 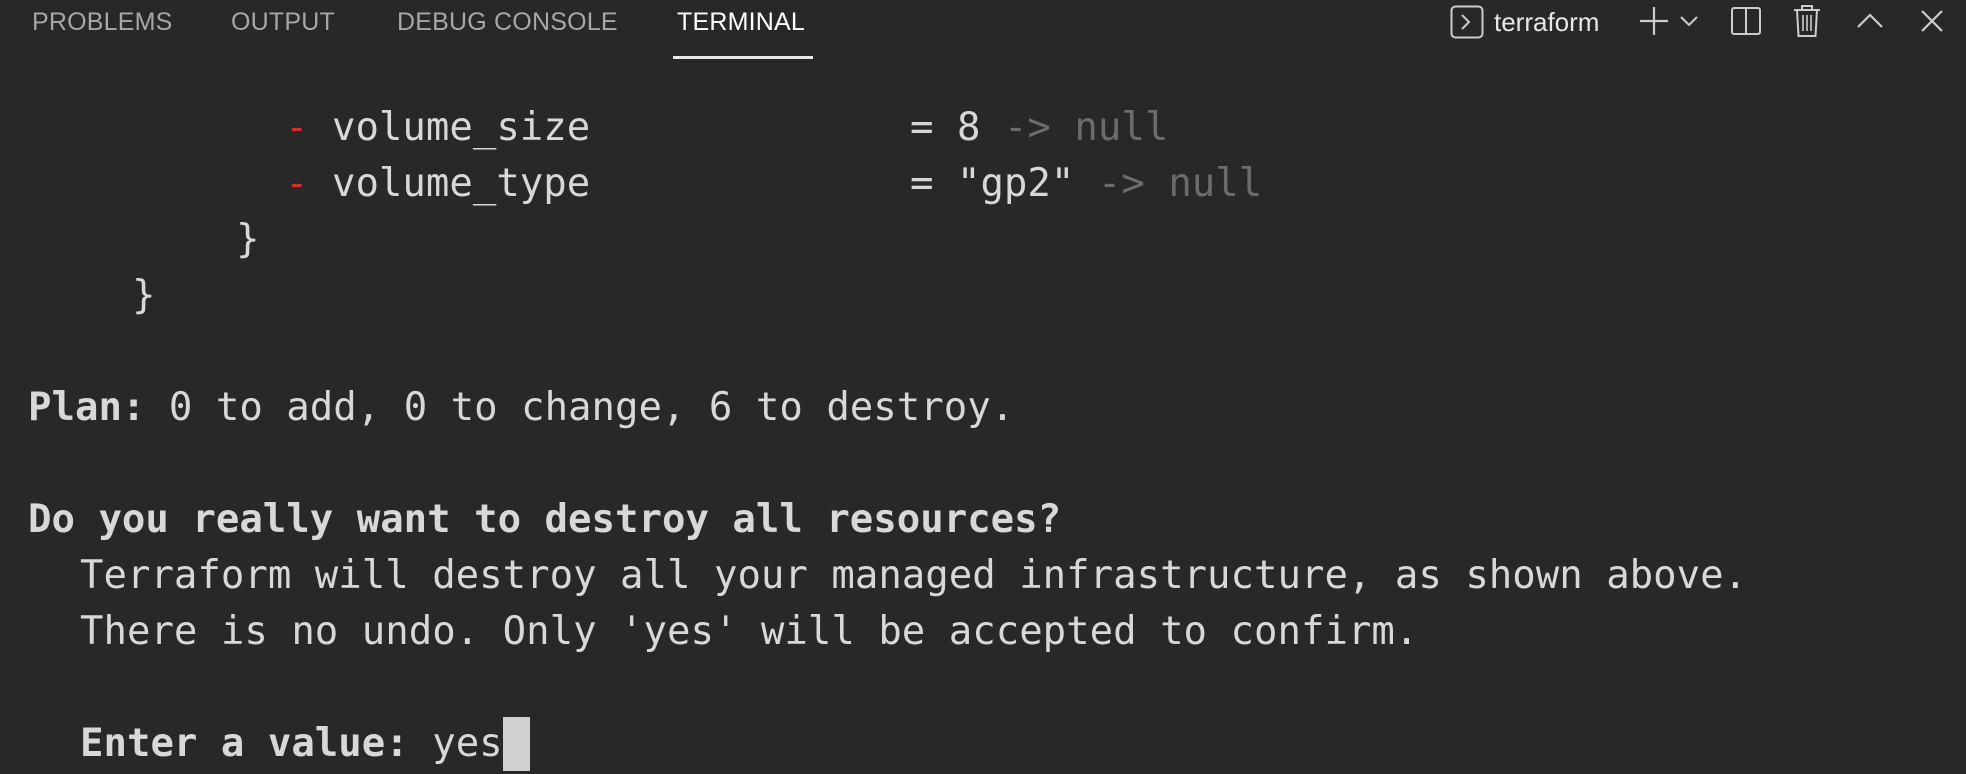 What do you see at coordinates (507, 22) in the screenshot?
I see `tab-debug-console: DEBUG CONSOLE` at bounding box center [507, 22].